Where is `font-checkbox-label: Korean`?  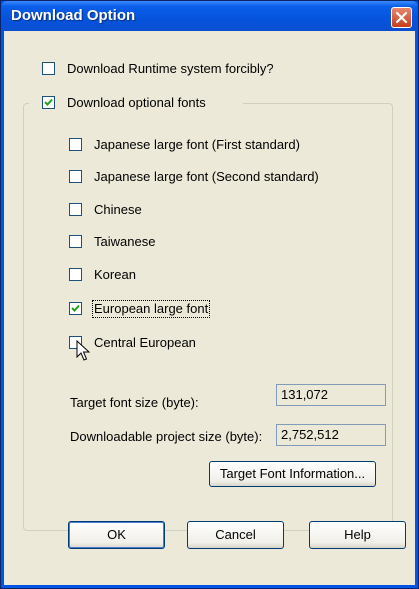 font-checkbox-label: Korean is located at coordinates (115, 274).